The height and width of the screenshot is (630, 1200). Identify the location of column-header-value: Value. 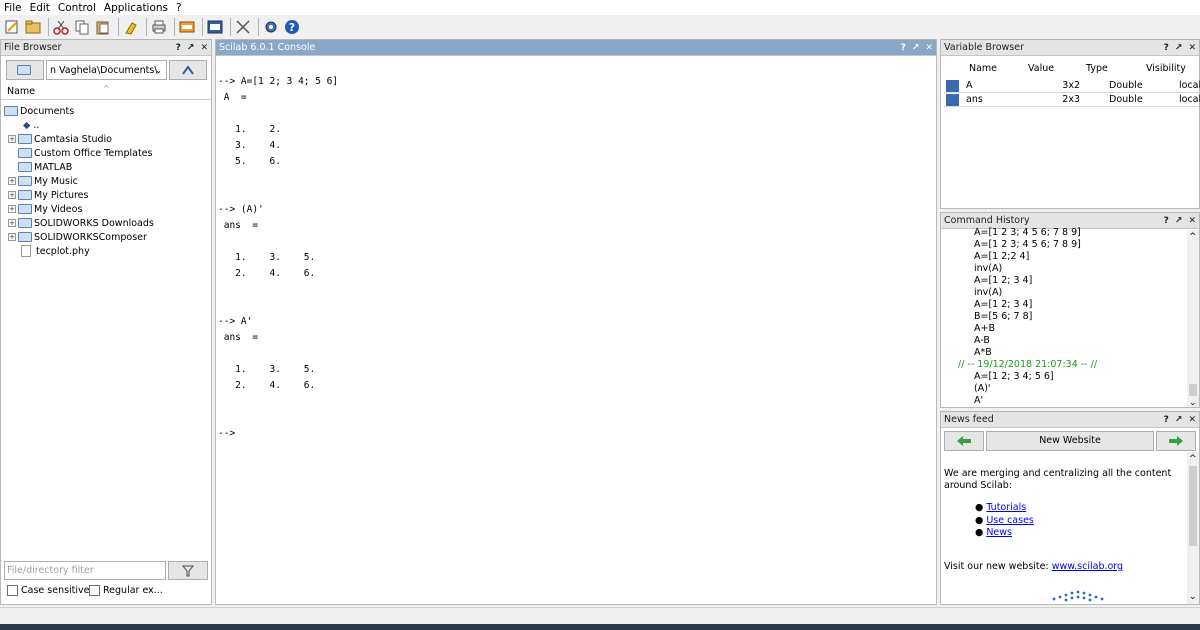
(1041, 68).